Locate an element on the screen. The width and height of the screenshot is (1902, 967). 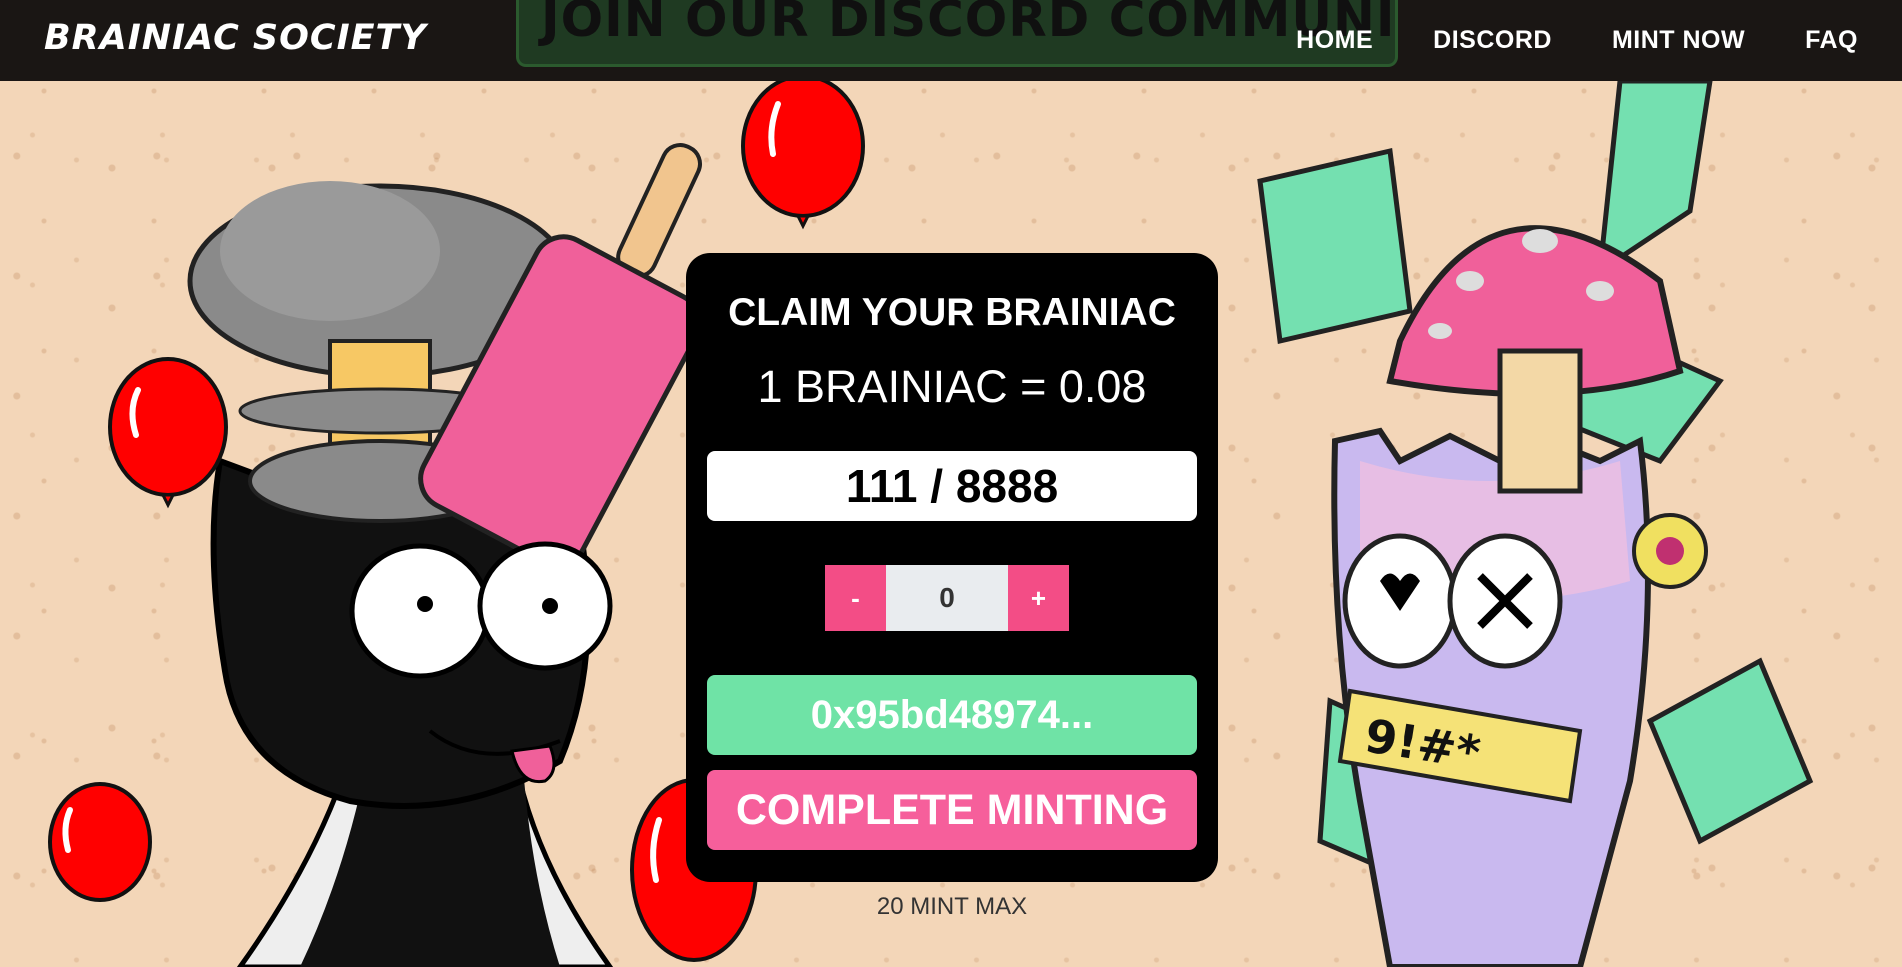
discord-banner-text: JOIN OUR DISCORD COMMUNITY is located at coordinates (969, 24).